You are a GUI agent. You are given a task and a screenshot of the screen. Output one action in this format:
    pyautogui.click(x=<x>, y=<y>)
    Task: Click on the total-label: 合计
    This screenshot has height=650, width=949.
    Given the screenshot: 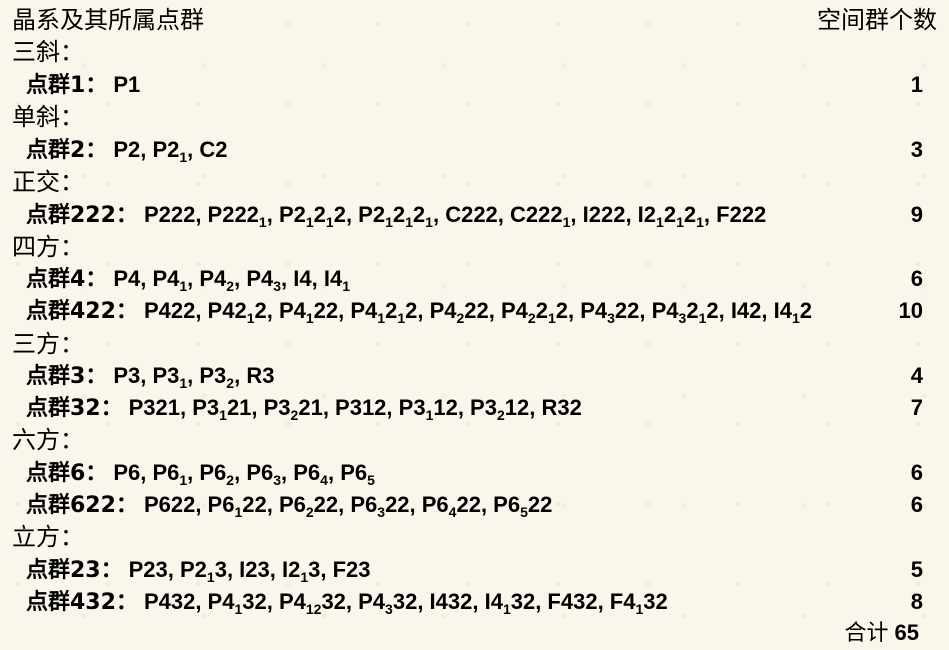 What is the action you would take?
    pyautogui.click(x=866, y=633)
    